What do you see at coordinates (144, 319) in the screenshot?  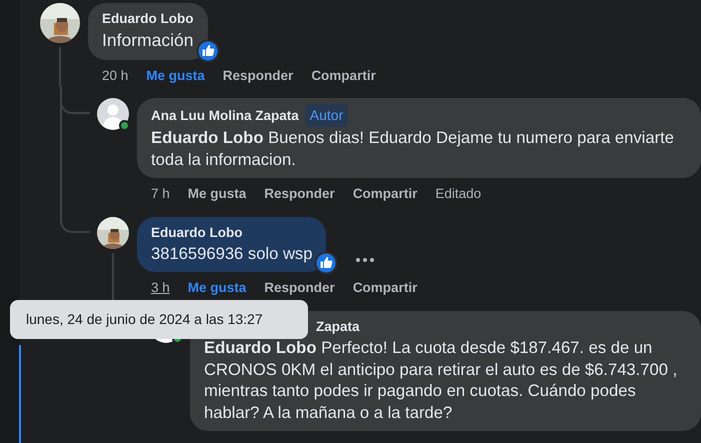 I see `tooltip-text: lunes, 24 de junio de 2024 a las 13:27` at bounding box center [144, 319].